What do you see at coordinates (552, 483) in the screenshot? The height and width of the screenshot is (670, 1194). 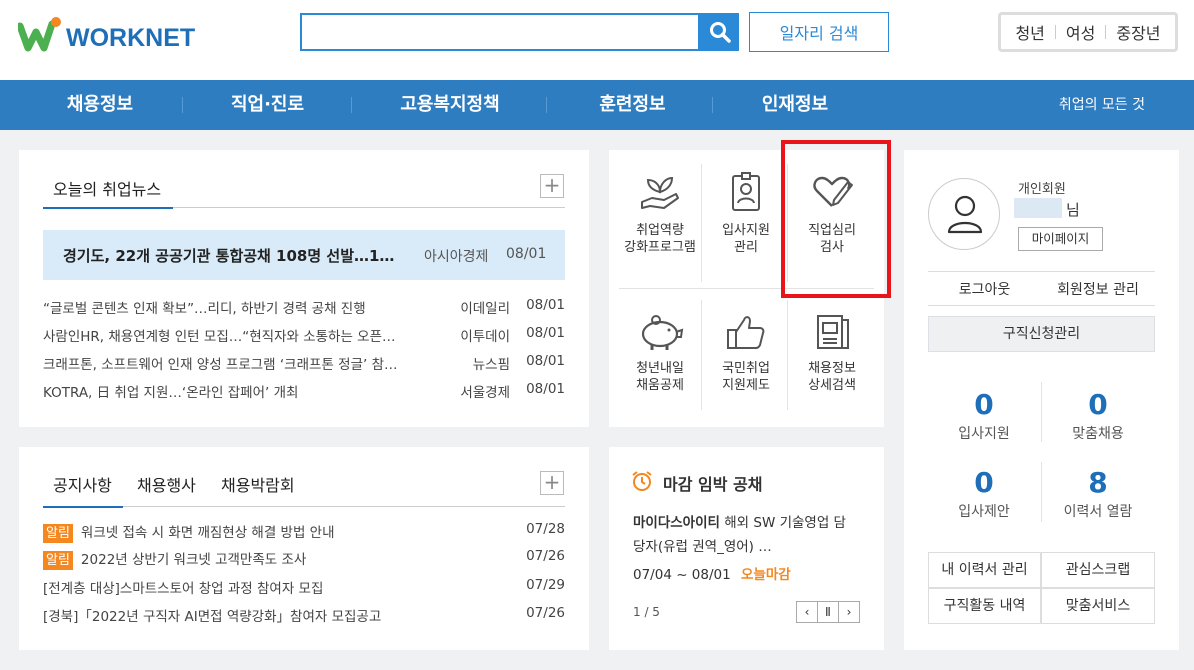 I see `notice-more-button: +` at bounding box center [552, 483].